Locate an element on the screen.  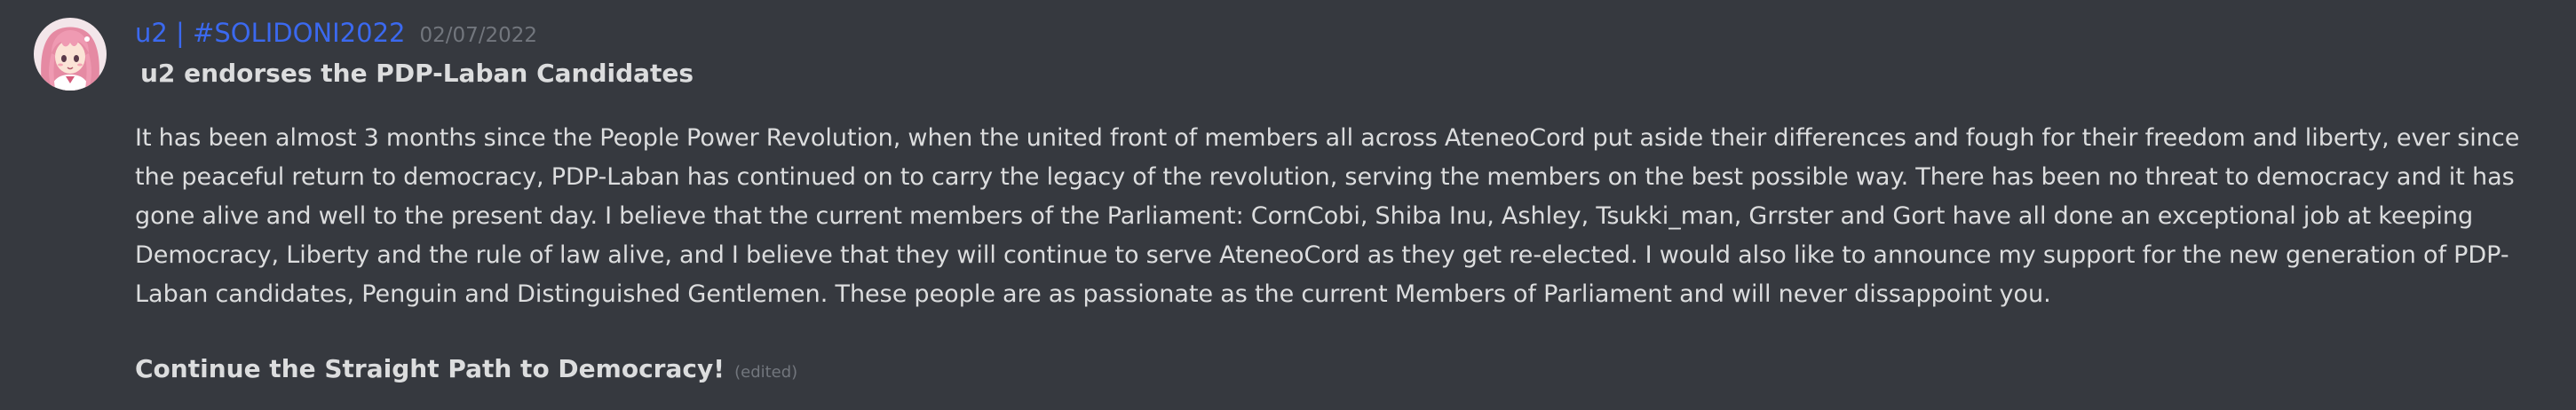
closing-text: Continue the Straight Path to Democracy! is located at coordinates (430, 368).